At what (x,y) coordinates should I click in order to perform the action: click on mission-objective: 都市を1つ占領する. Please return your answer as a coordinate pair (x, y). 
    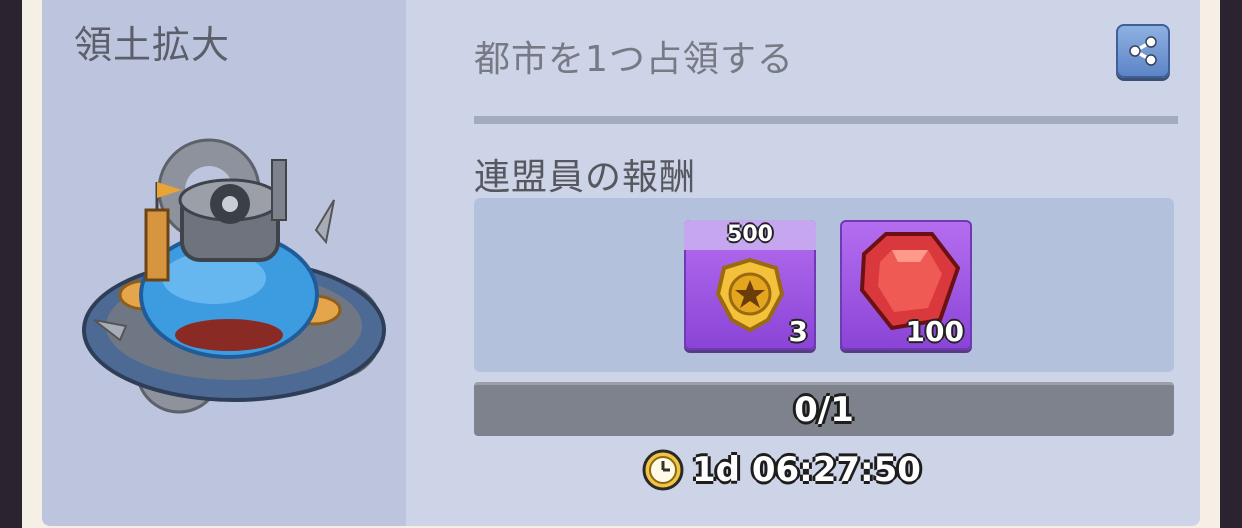
    Looking at the image, I should click on (634, 59).